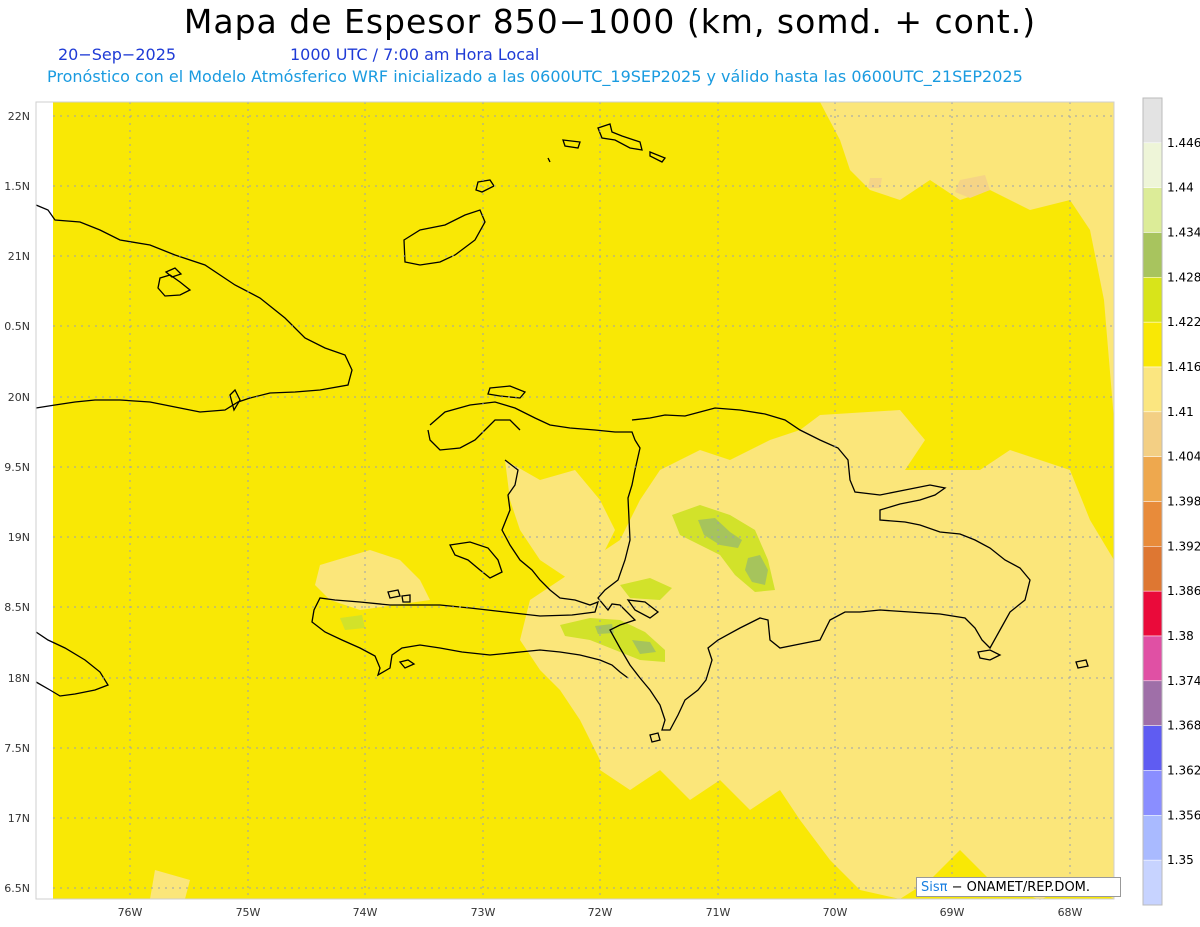 The height and width of the screenshot is (927, 1200). What do you see at coordinates (1180, 188) in the screenshot?
I see `legend-level-label: 1.44` at bounding box center [1180, 188].